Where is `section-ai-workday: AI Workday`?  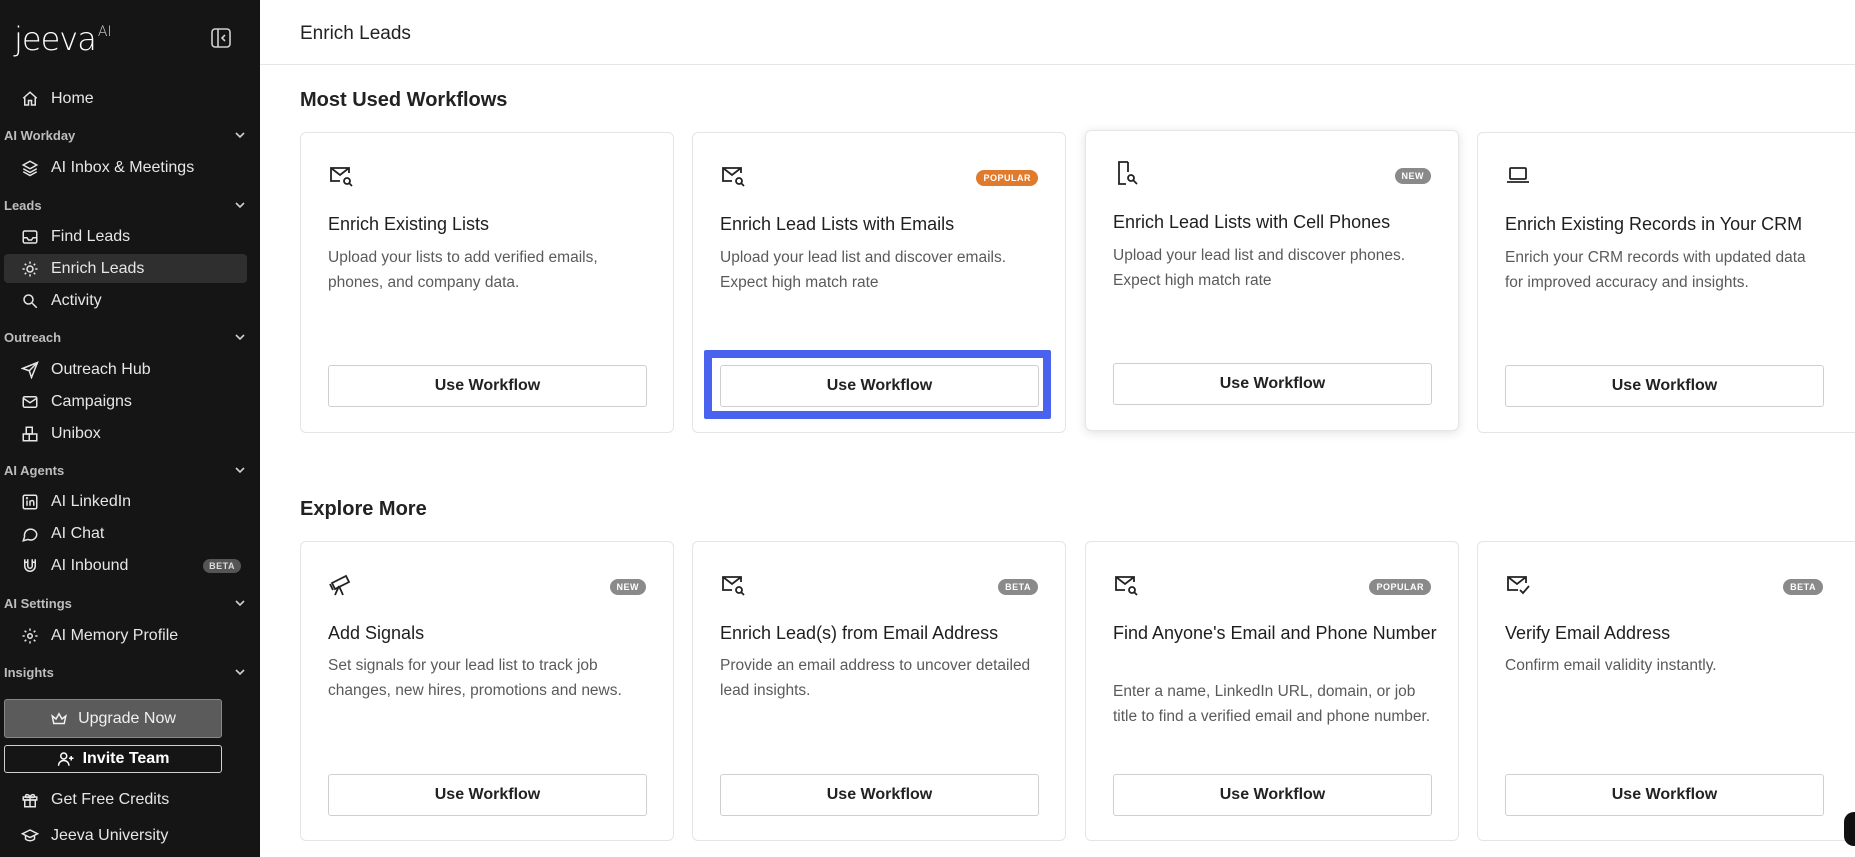 section-ai-workday: AI Workday is located at coordinates (125, 135).